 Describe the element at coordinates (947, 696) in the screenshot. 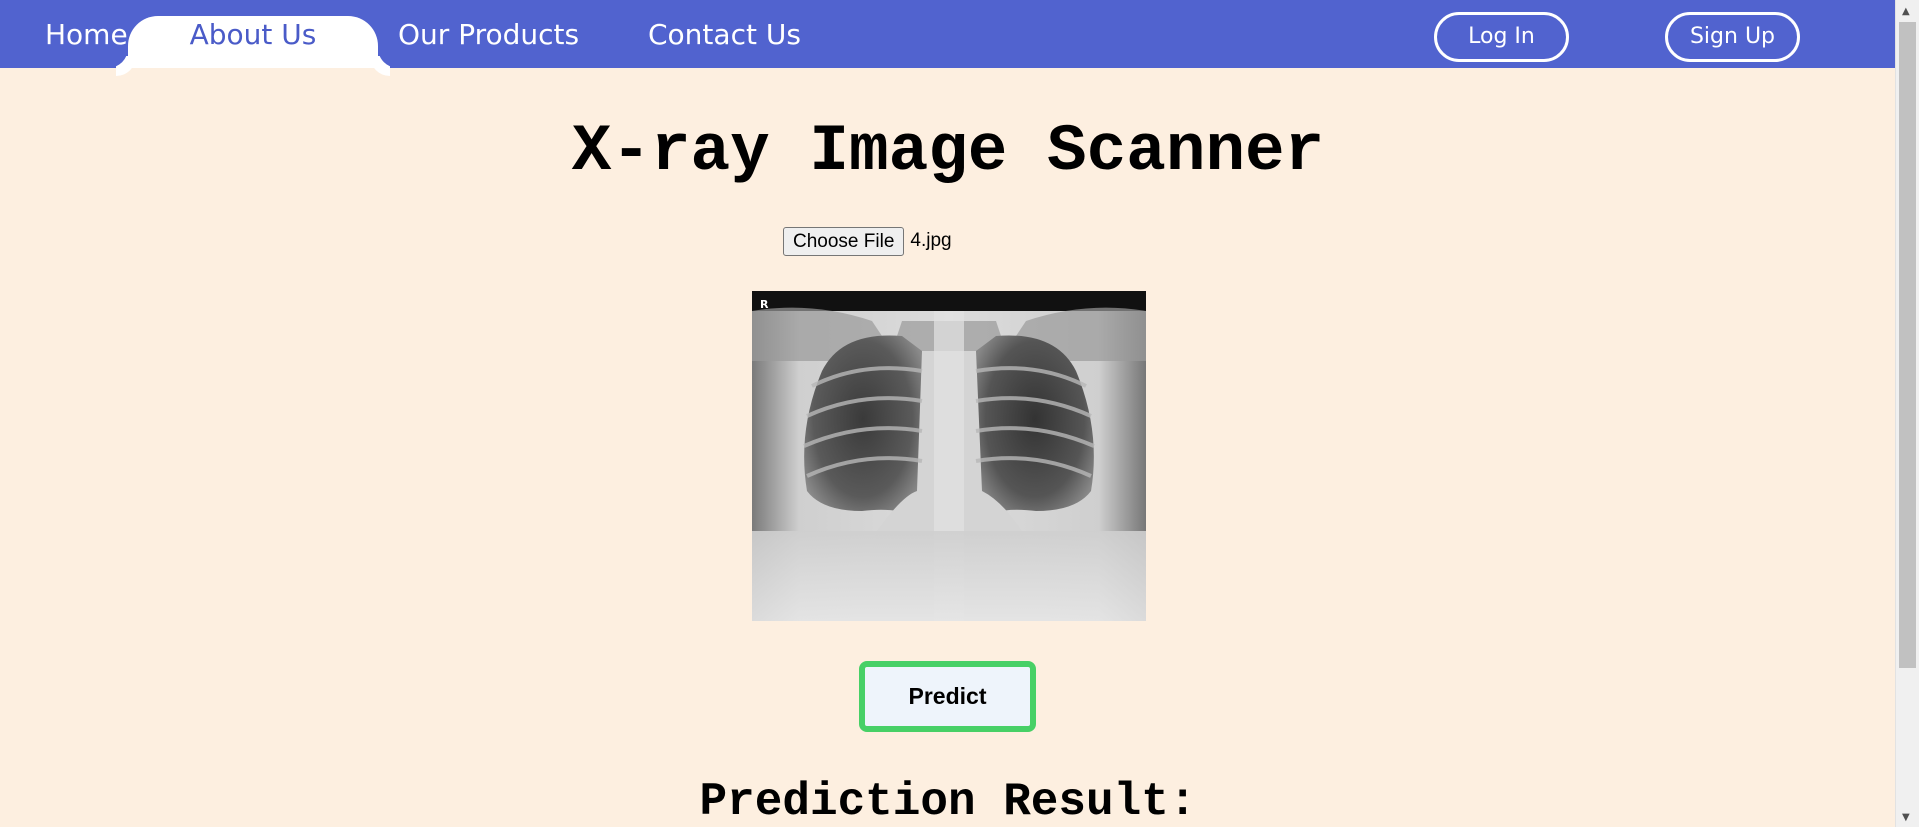

I see `predict-button: Predict` at that location.